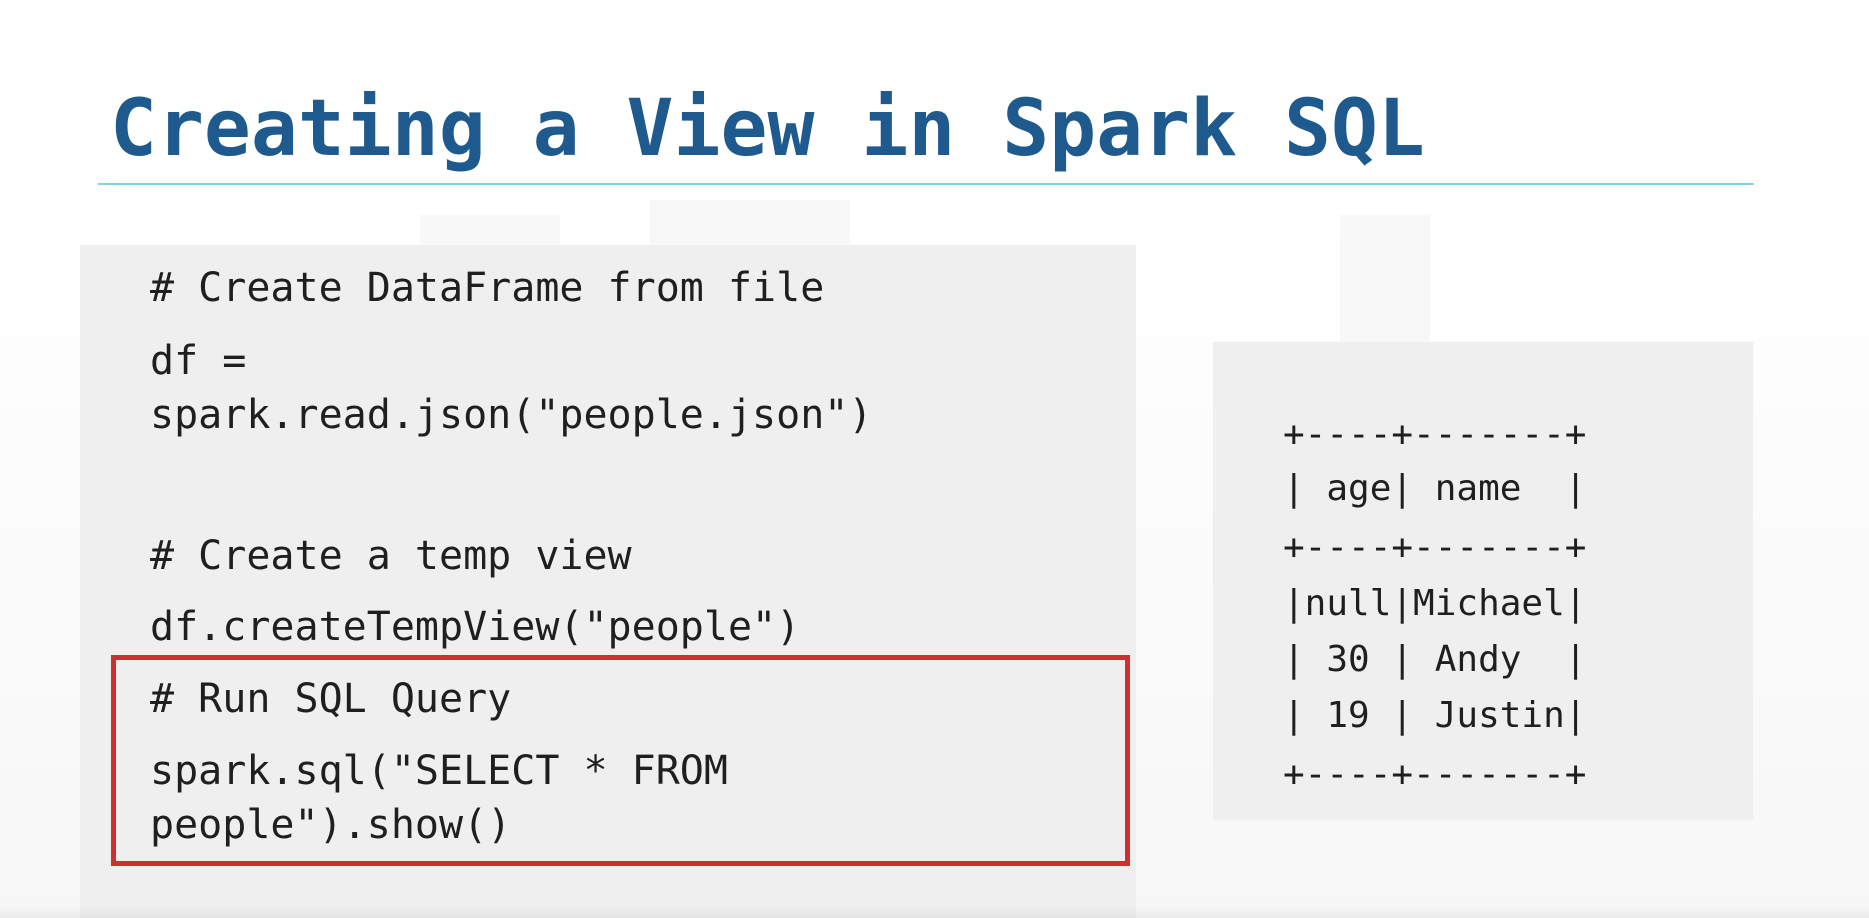 The height and width of the screenshot is (918, 1869). What do you see at coordinates (1435, 488) in the screenshot?
I see `output-table-header: | age| name |` at bounding box center [1435, 488].